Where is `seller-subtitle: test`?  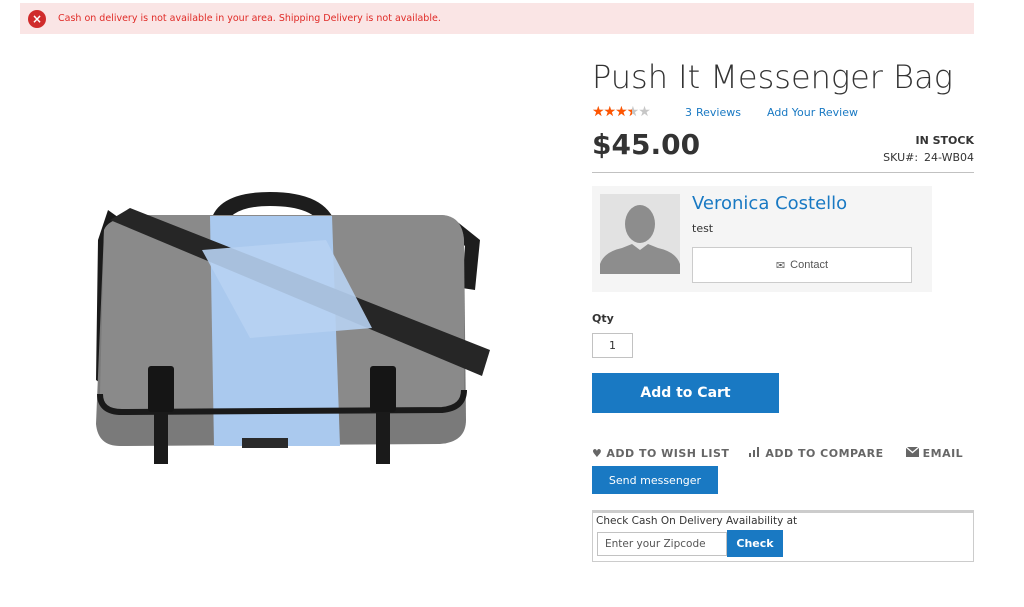 seller-subtitle: test is located at coordinates (703, 228).